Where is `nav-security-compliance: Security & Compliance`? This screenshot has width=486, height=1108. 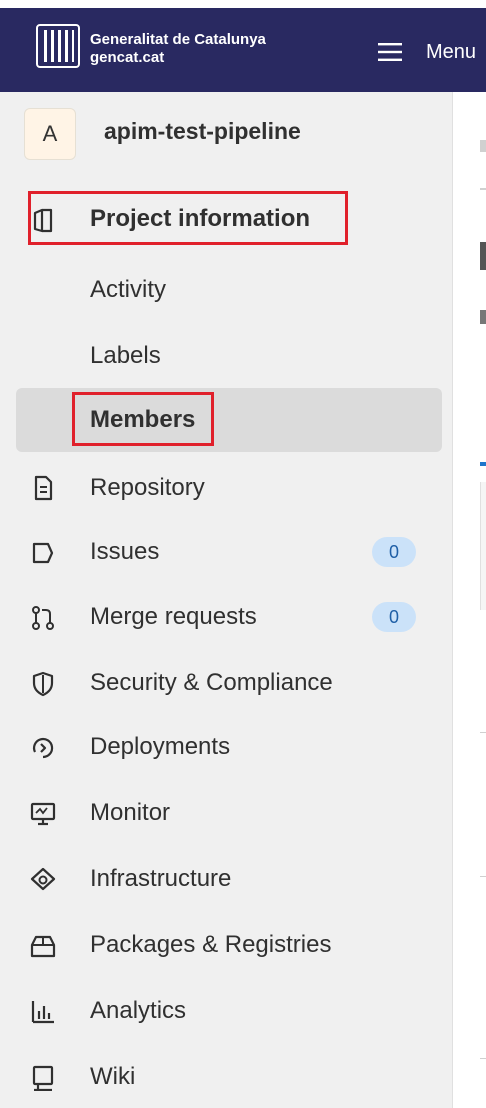 nav-security-compliance: Security & Compliance is located at coordinates (211, 683).